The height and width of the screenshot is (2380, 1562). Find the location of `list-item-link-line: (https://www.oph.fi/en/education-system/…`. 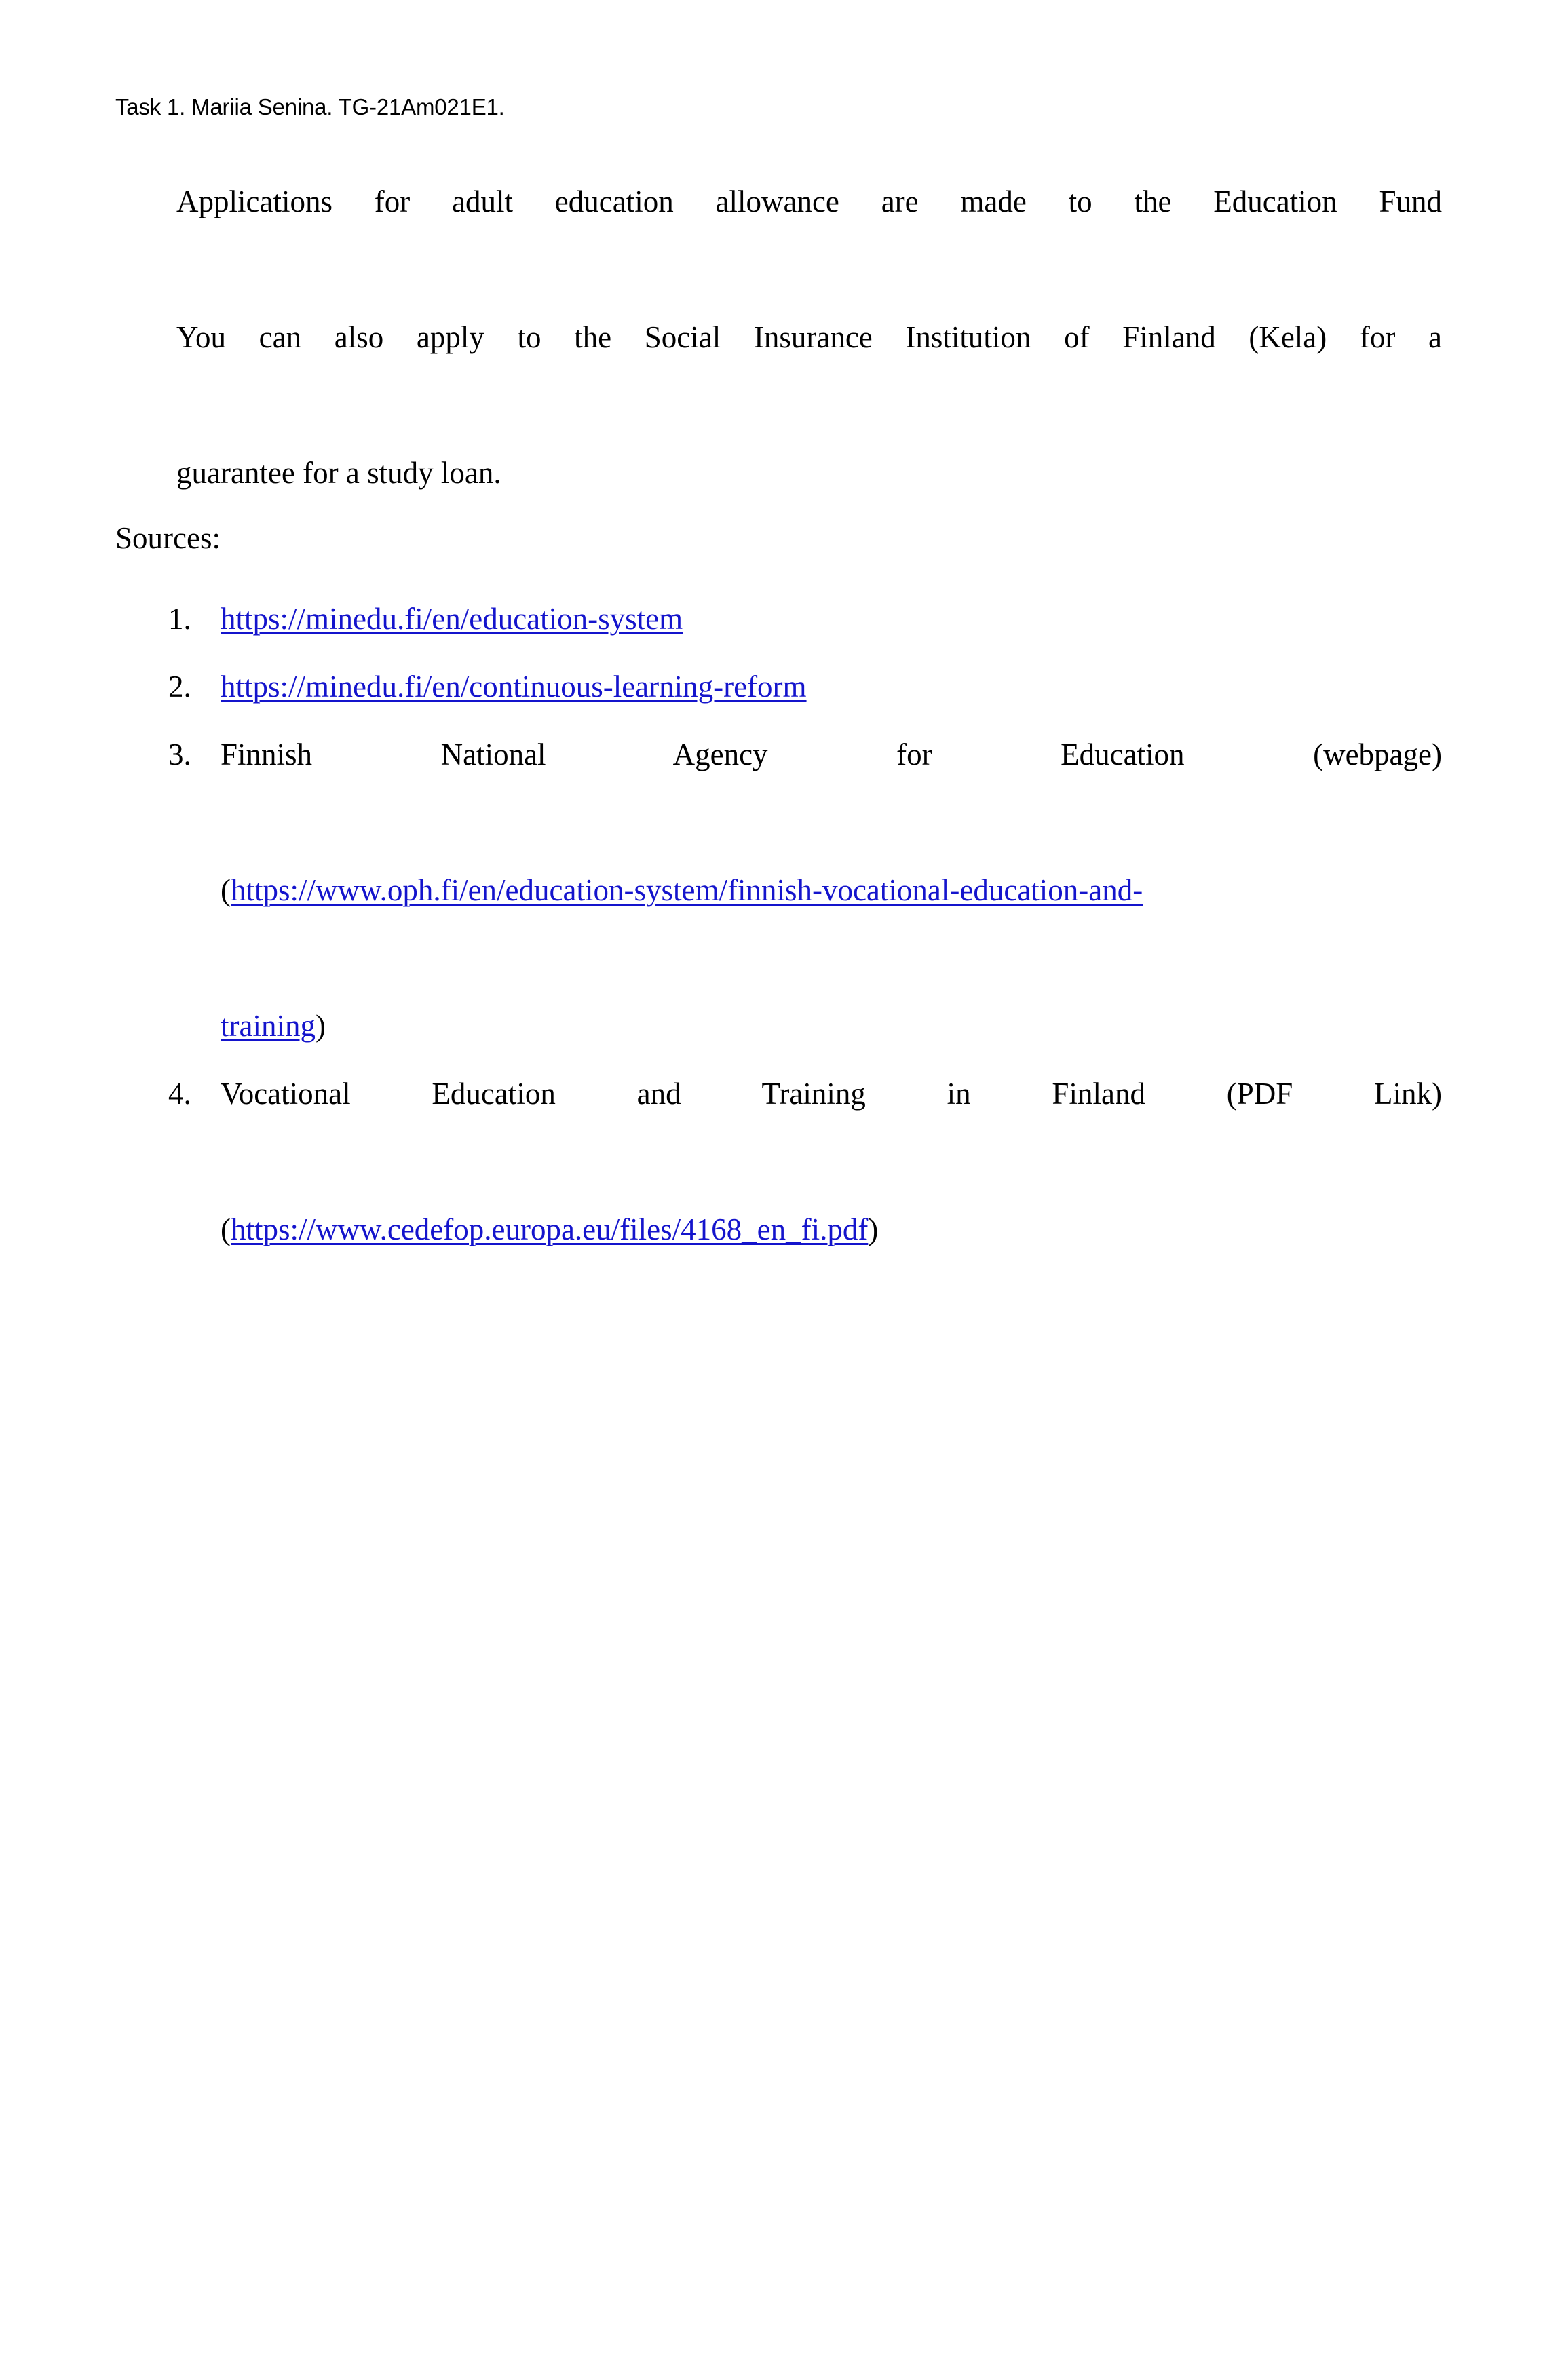

list-item-link-line: (https://www.oph.fi/en/education-system/… is located at coordinates (831, 924).